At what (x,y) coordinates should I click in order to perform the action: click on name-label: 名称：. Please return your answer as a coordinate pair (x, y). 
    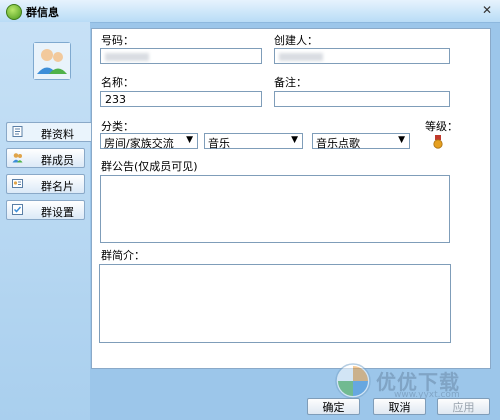
    Looking at the image, I should click on (117, 82).